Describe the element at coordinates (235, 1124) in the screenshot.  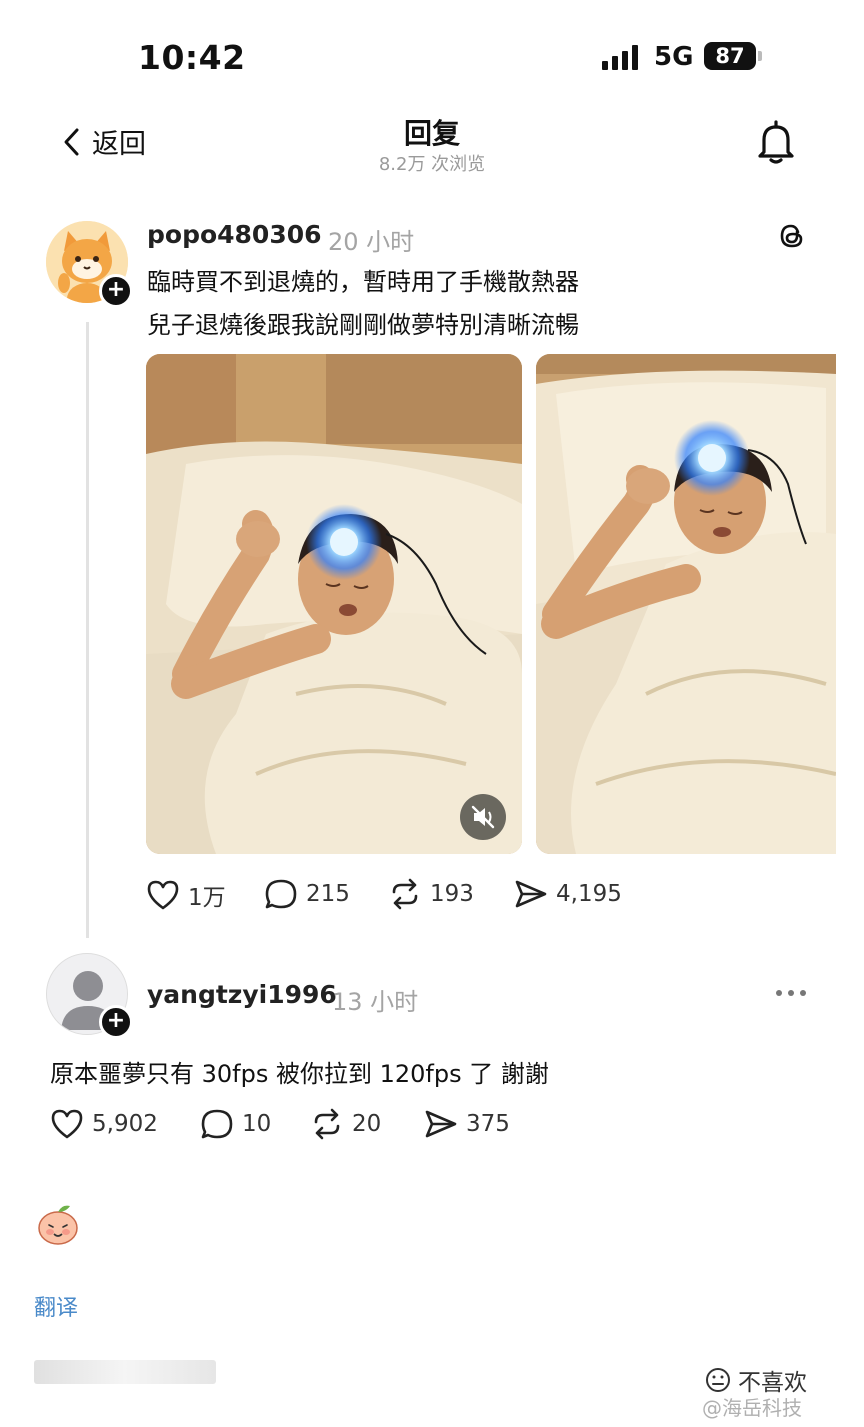
I see `reply-comment-button: 10` at that location.